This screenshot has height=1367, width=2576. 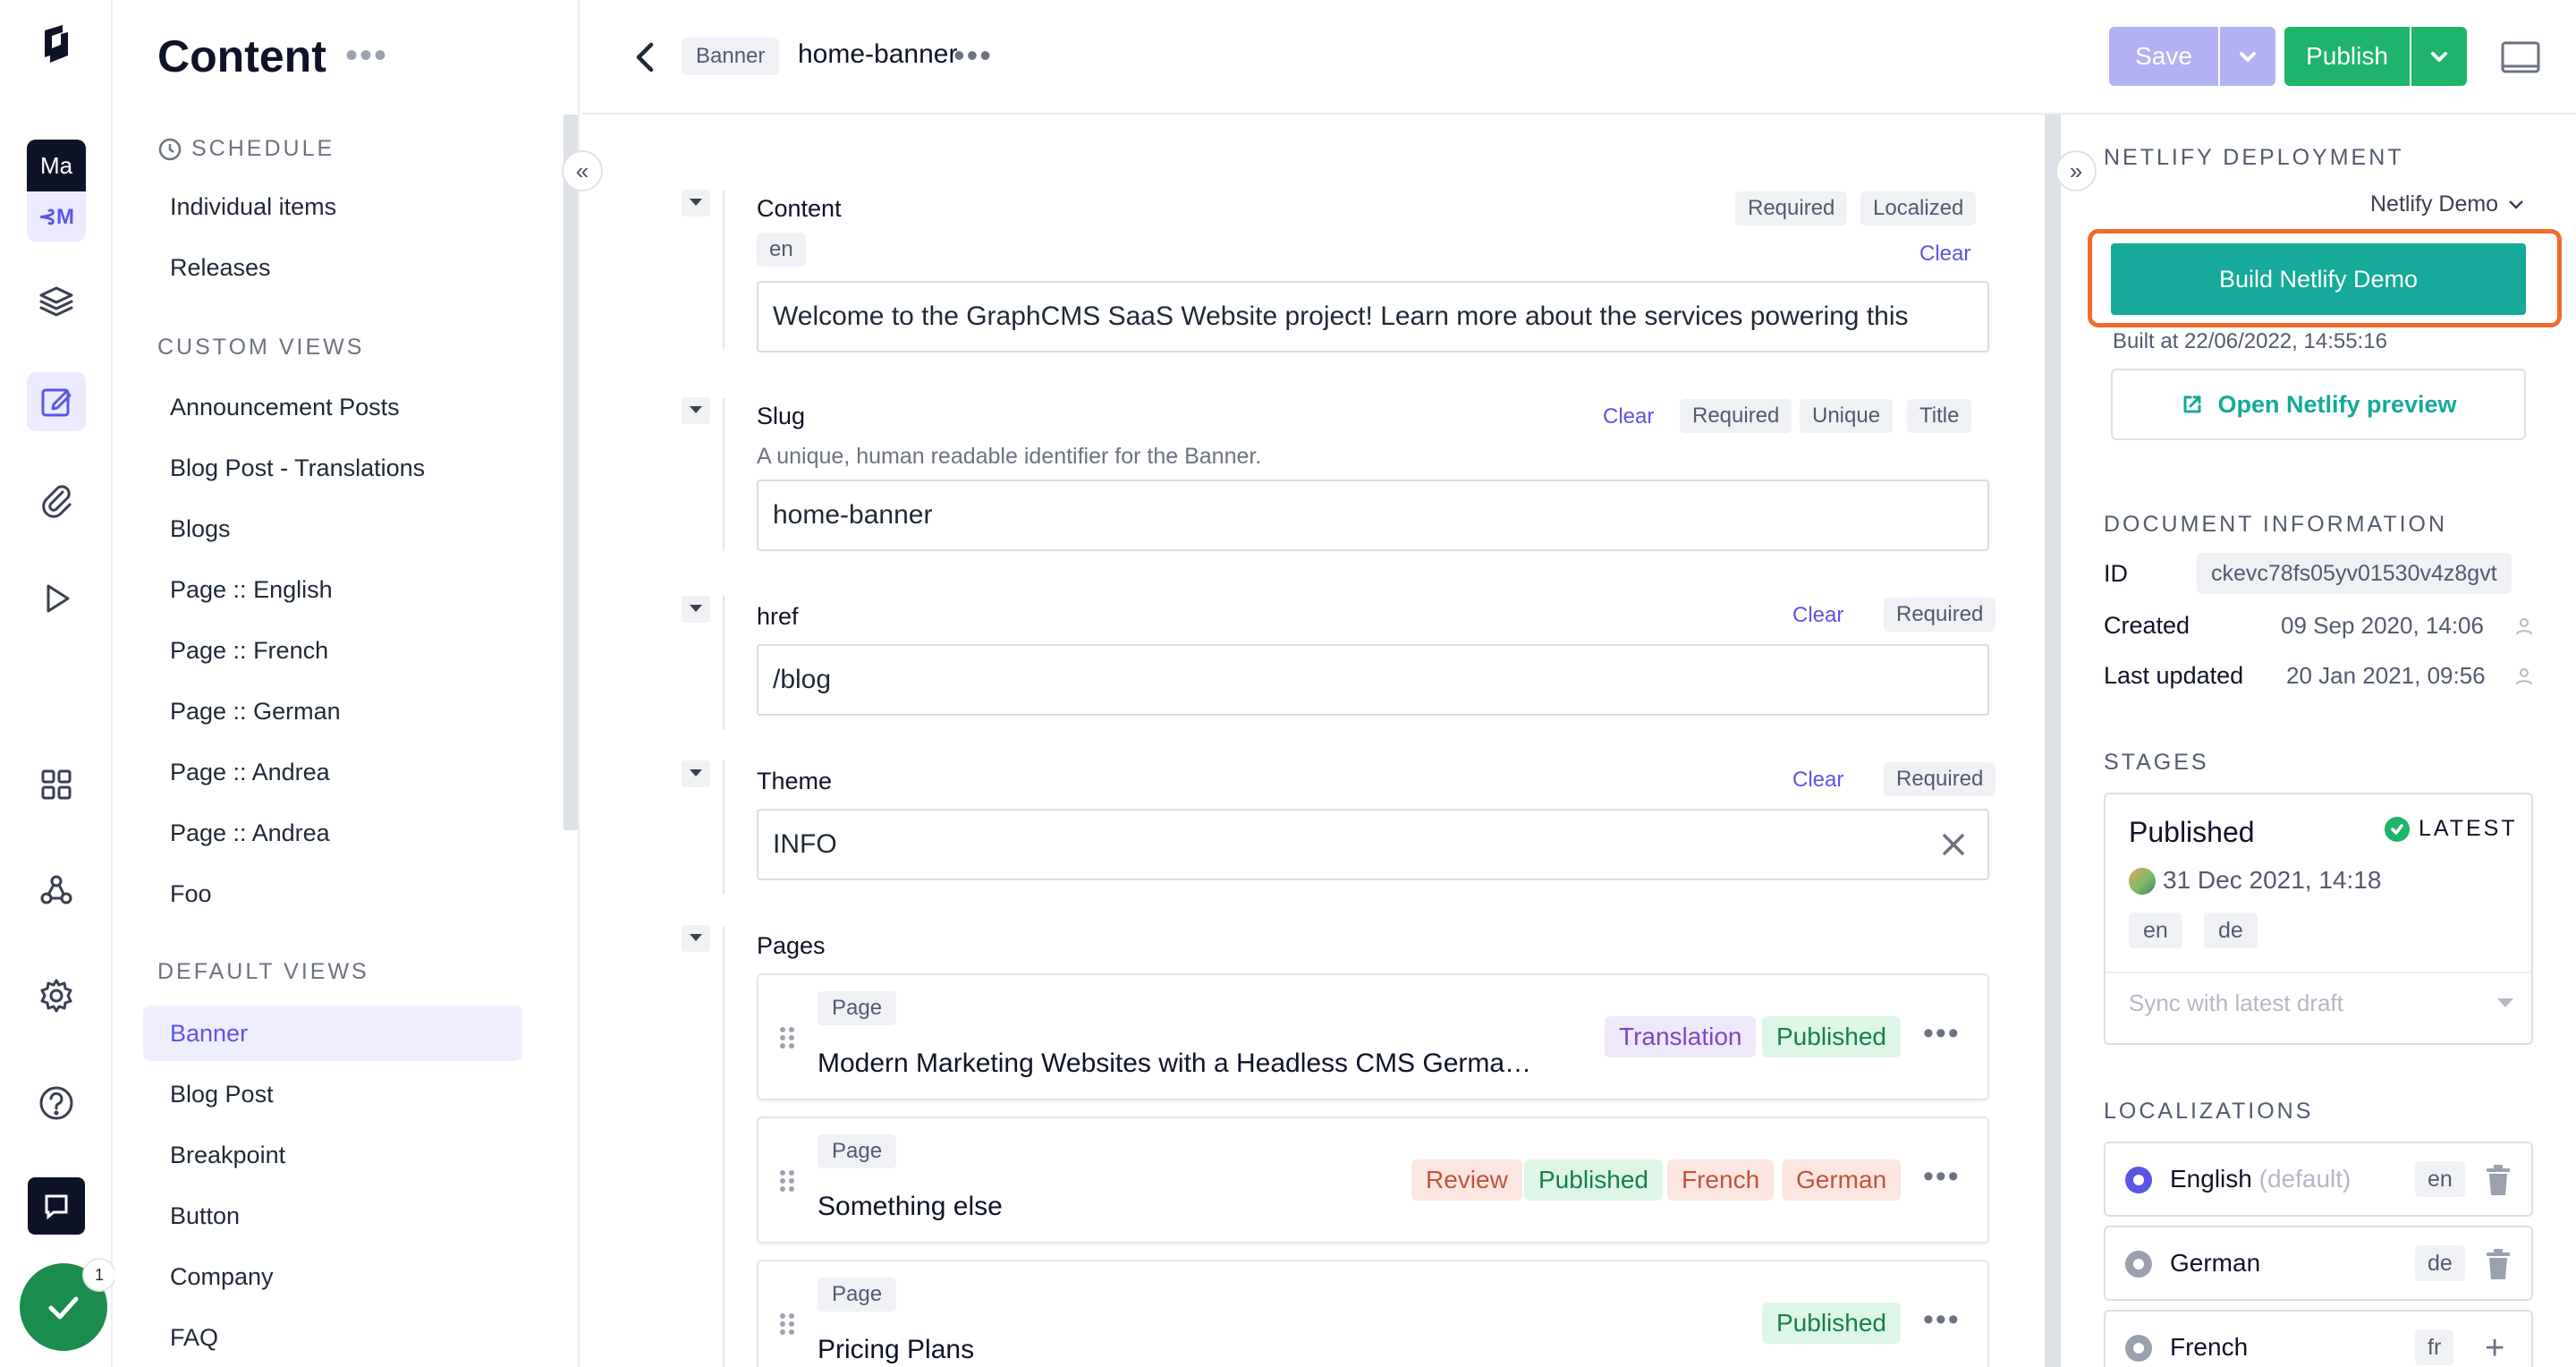 What do you see at coordinates (2494, 1348) in the screenshot?
I see `add-localization-plus-icon: +` at bounding box center [2494, 1348].